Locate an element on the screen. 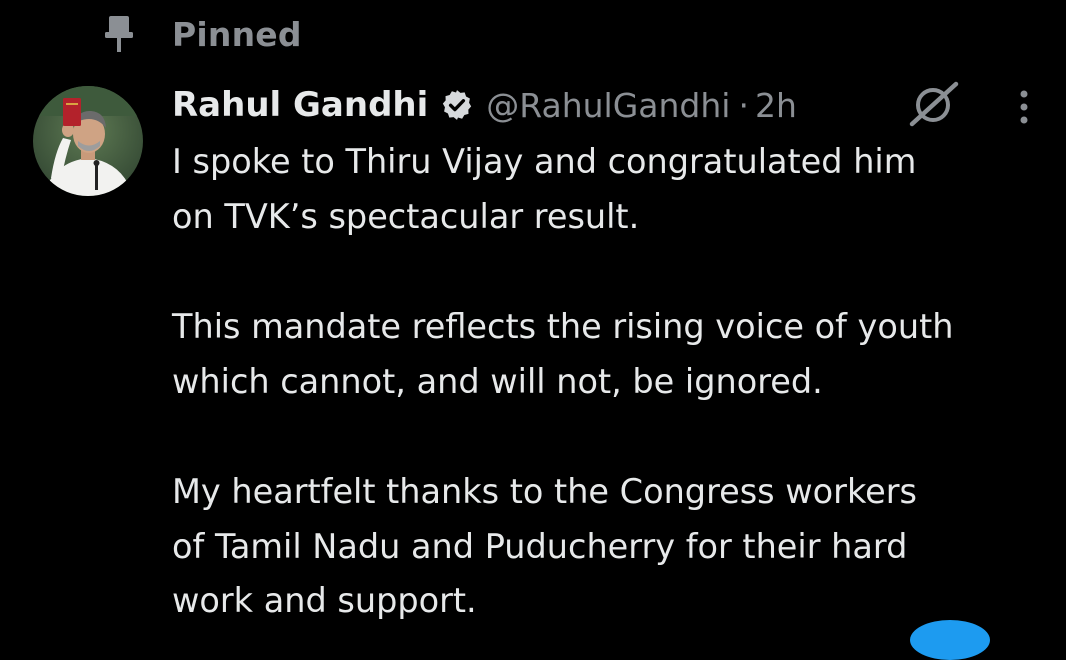  user-handle: @RahulGandhi is located at coordinates (608, 105).